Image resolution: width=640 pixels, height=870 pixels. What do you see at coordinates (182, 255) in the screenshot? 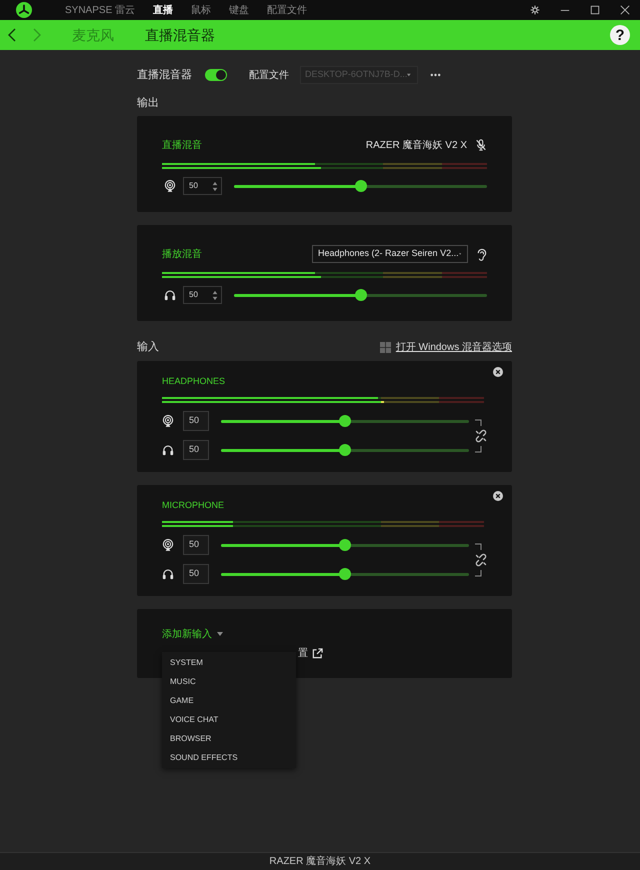
I see `mix-title: 播放混音` at bounding box center [182, 255].